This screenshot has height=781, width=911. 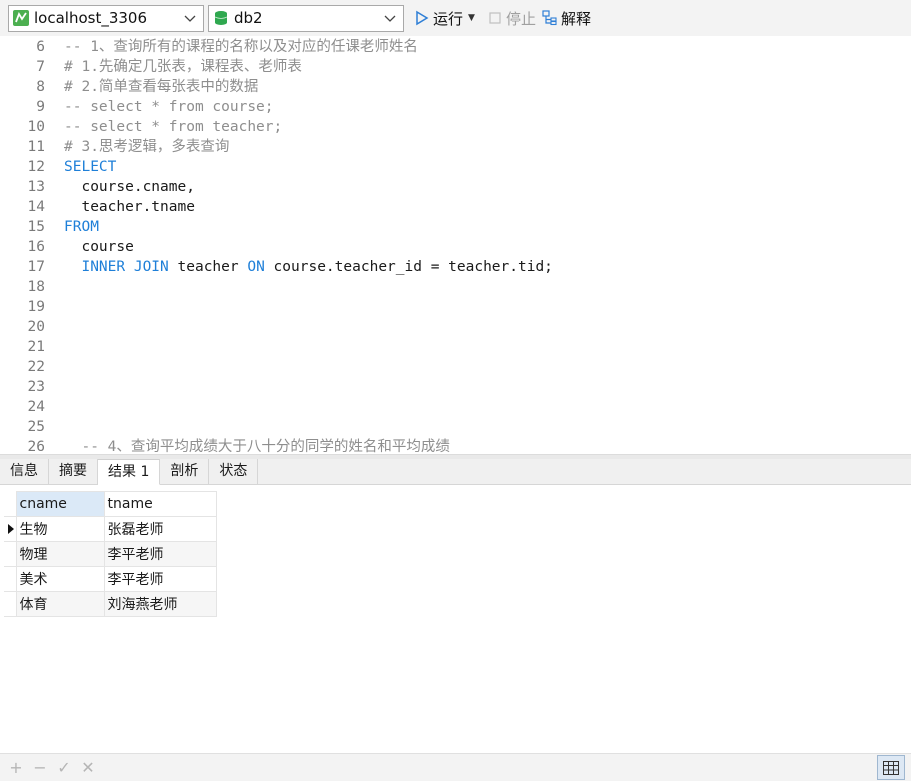 I want to click on table-cell: 张磊老师, so click(x=160, y=529).